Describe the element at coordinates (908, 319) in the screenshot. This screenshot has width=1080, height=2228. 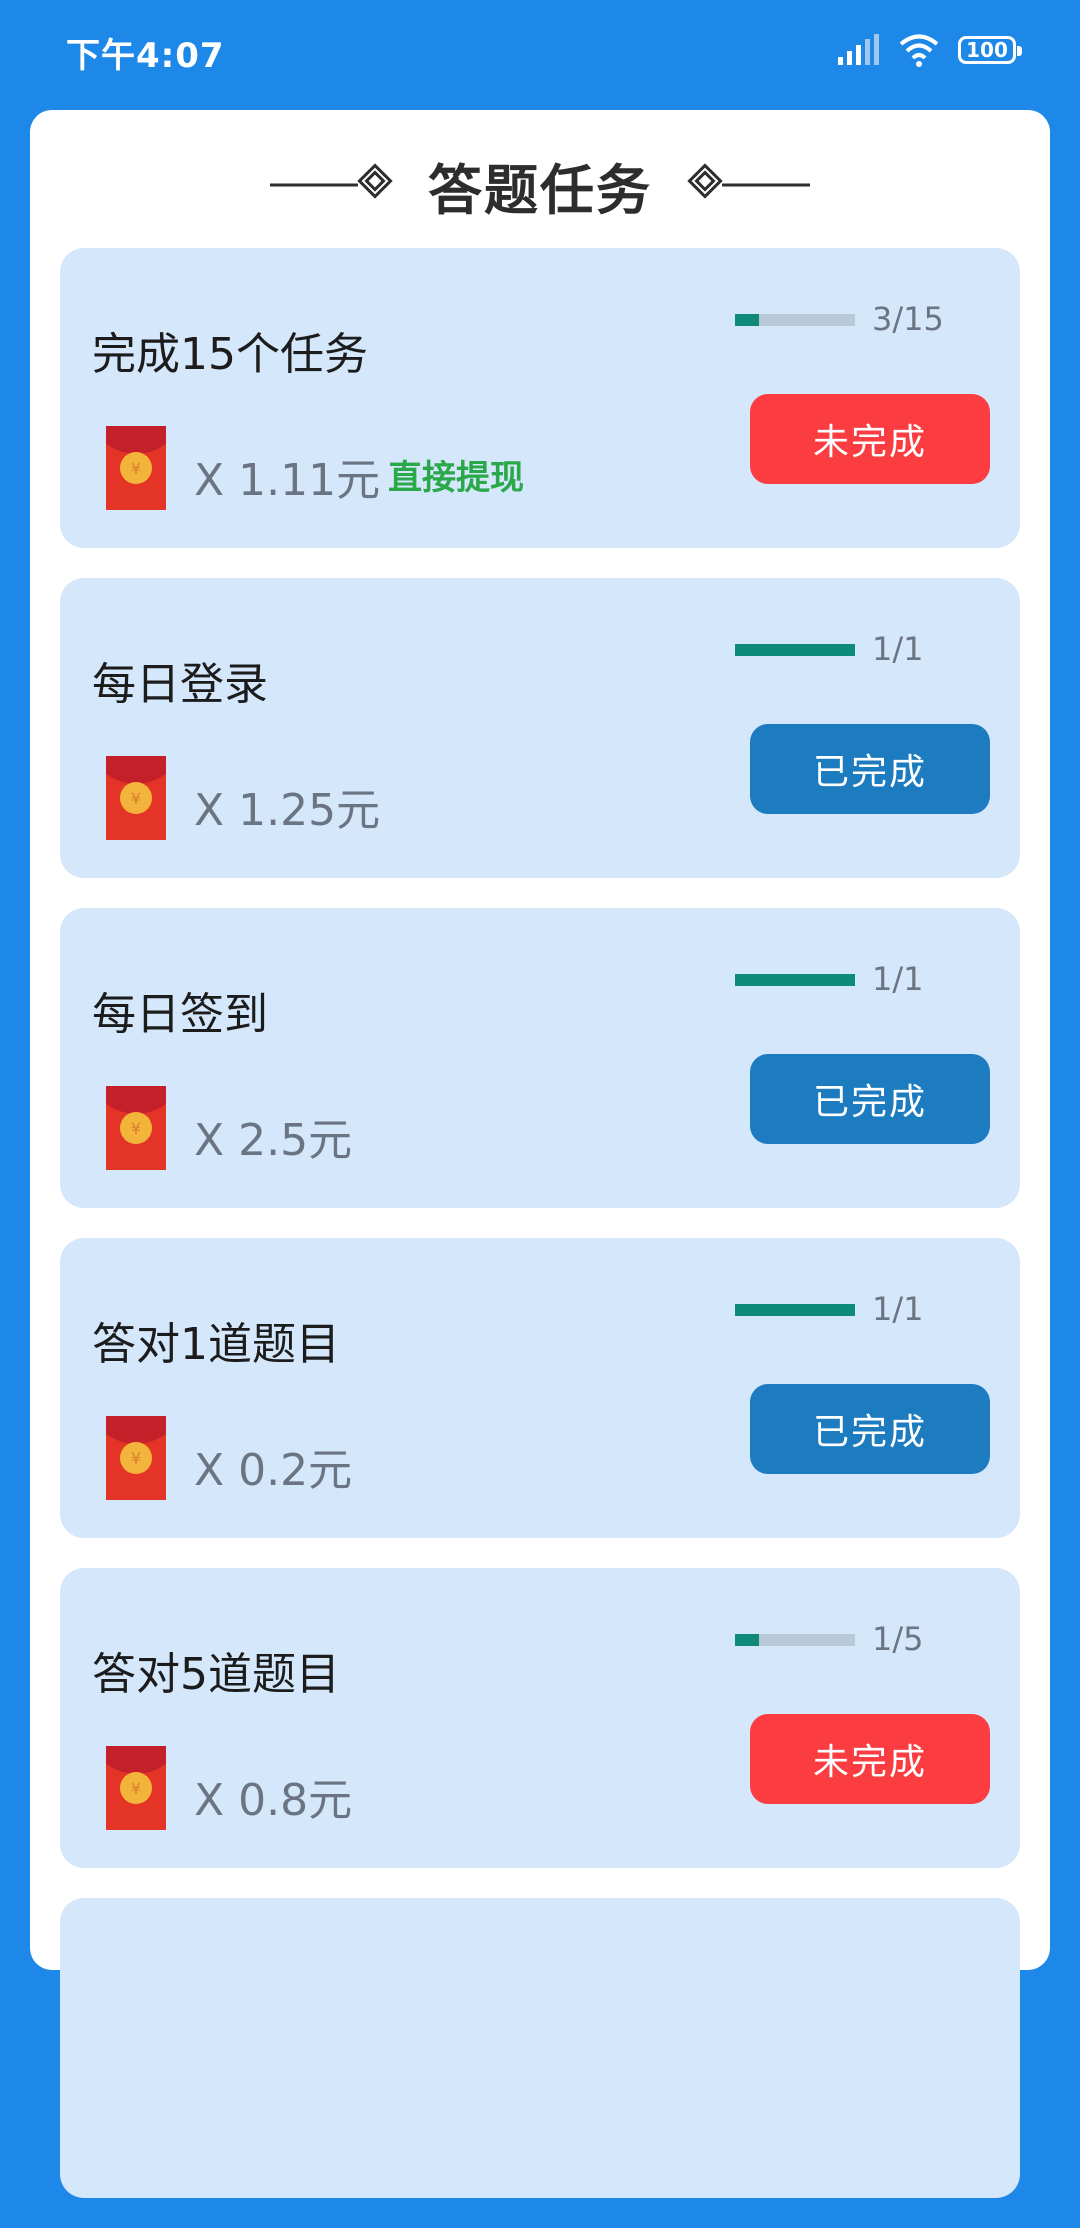
I see `progress-text: 3/15` at that location.